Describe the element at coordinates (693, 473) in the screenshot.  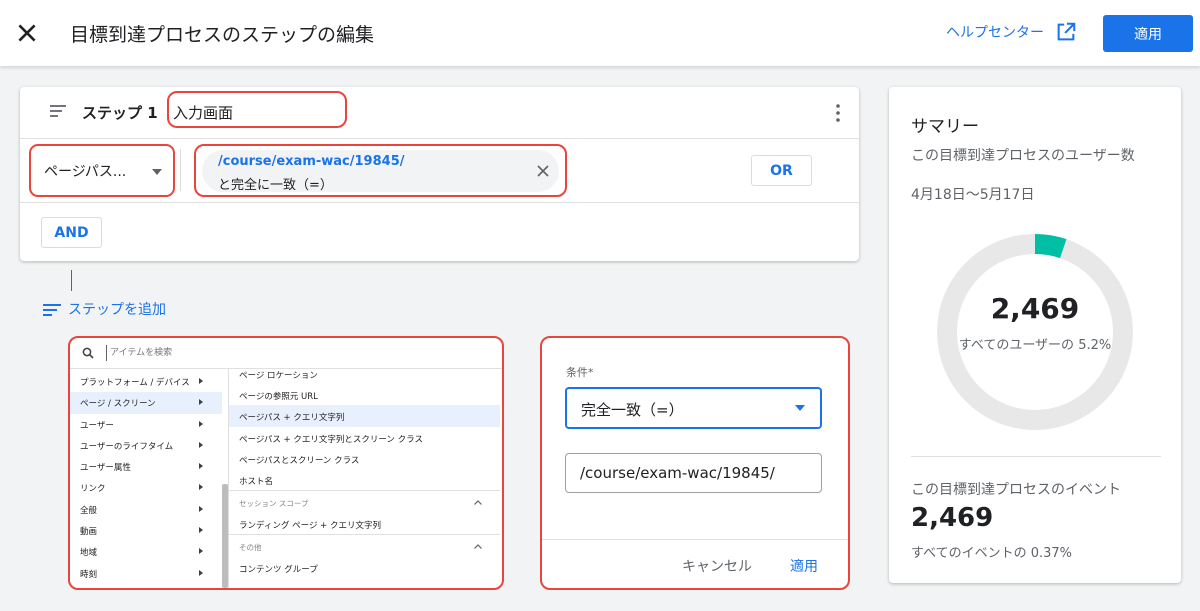
I see `condition-value-input` at that location.